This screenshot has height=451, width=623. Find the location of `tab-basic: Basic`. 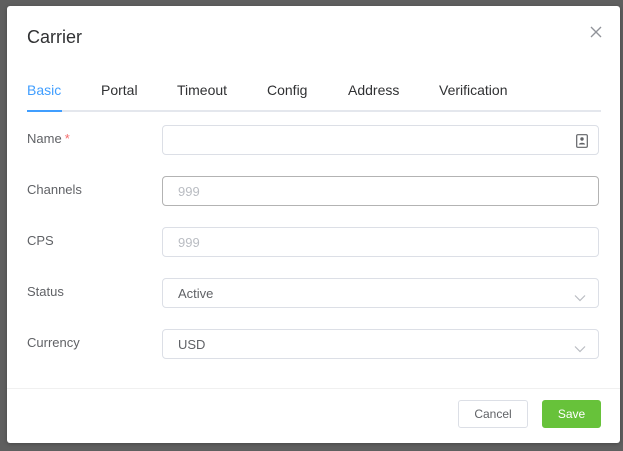

tab-basic: Basic is located at coordinates (44, 90).